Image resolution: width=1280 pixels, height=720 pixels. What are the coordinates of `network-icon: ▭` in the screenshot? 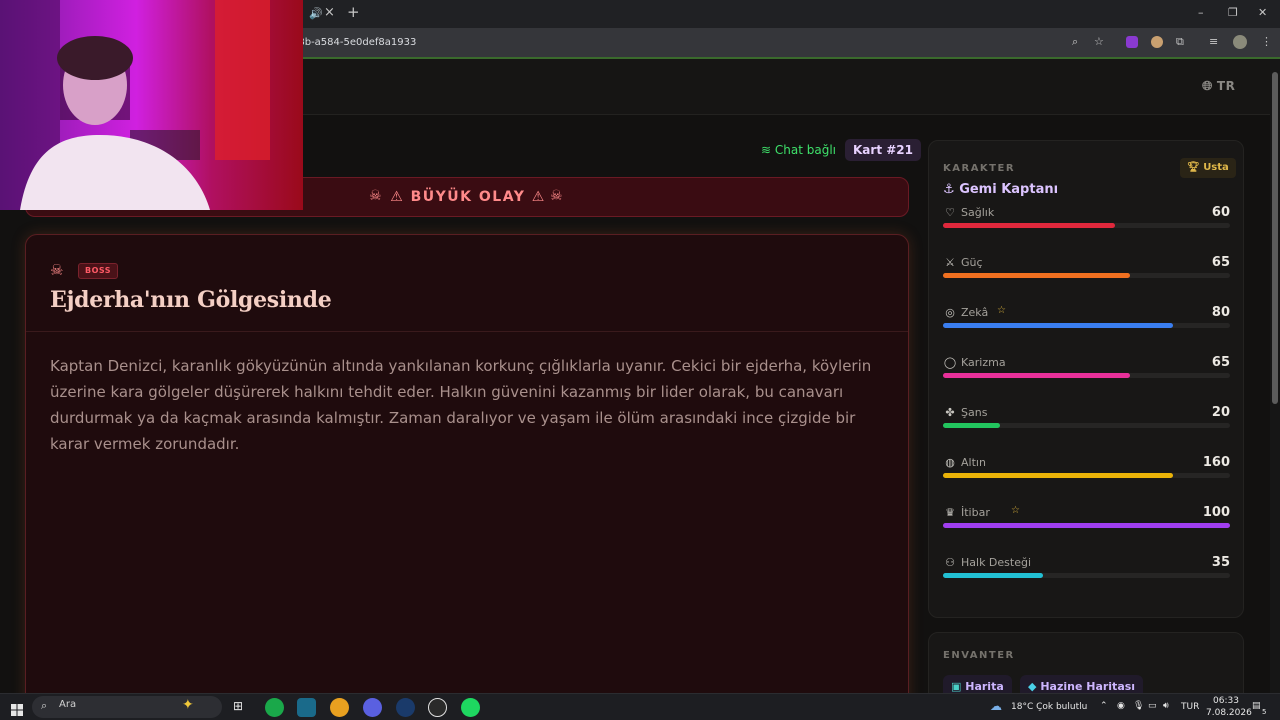 It's located at (1152, 706).